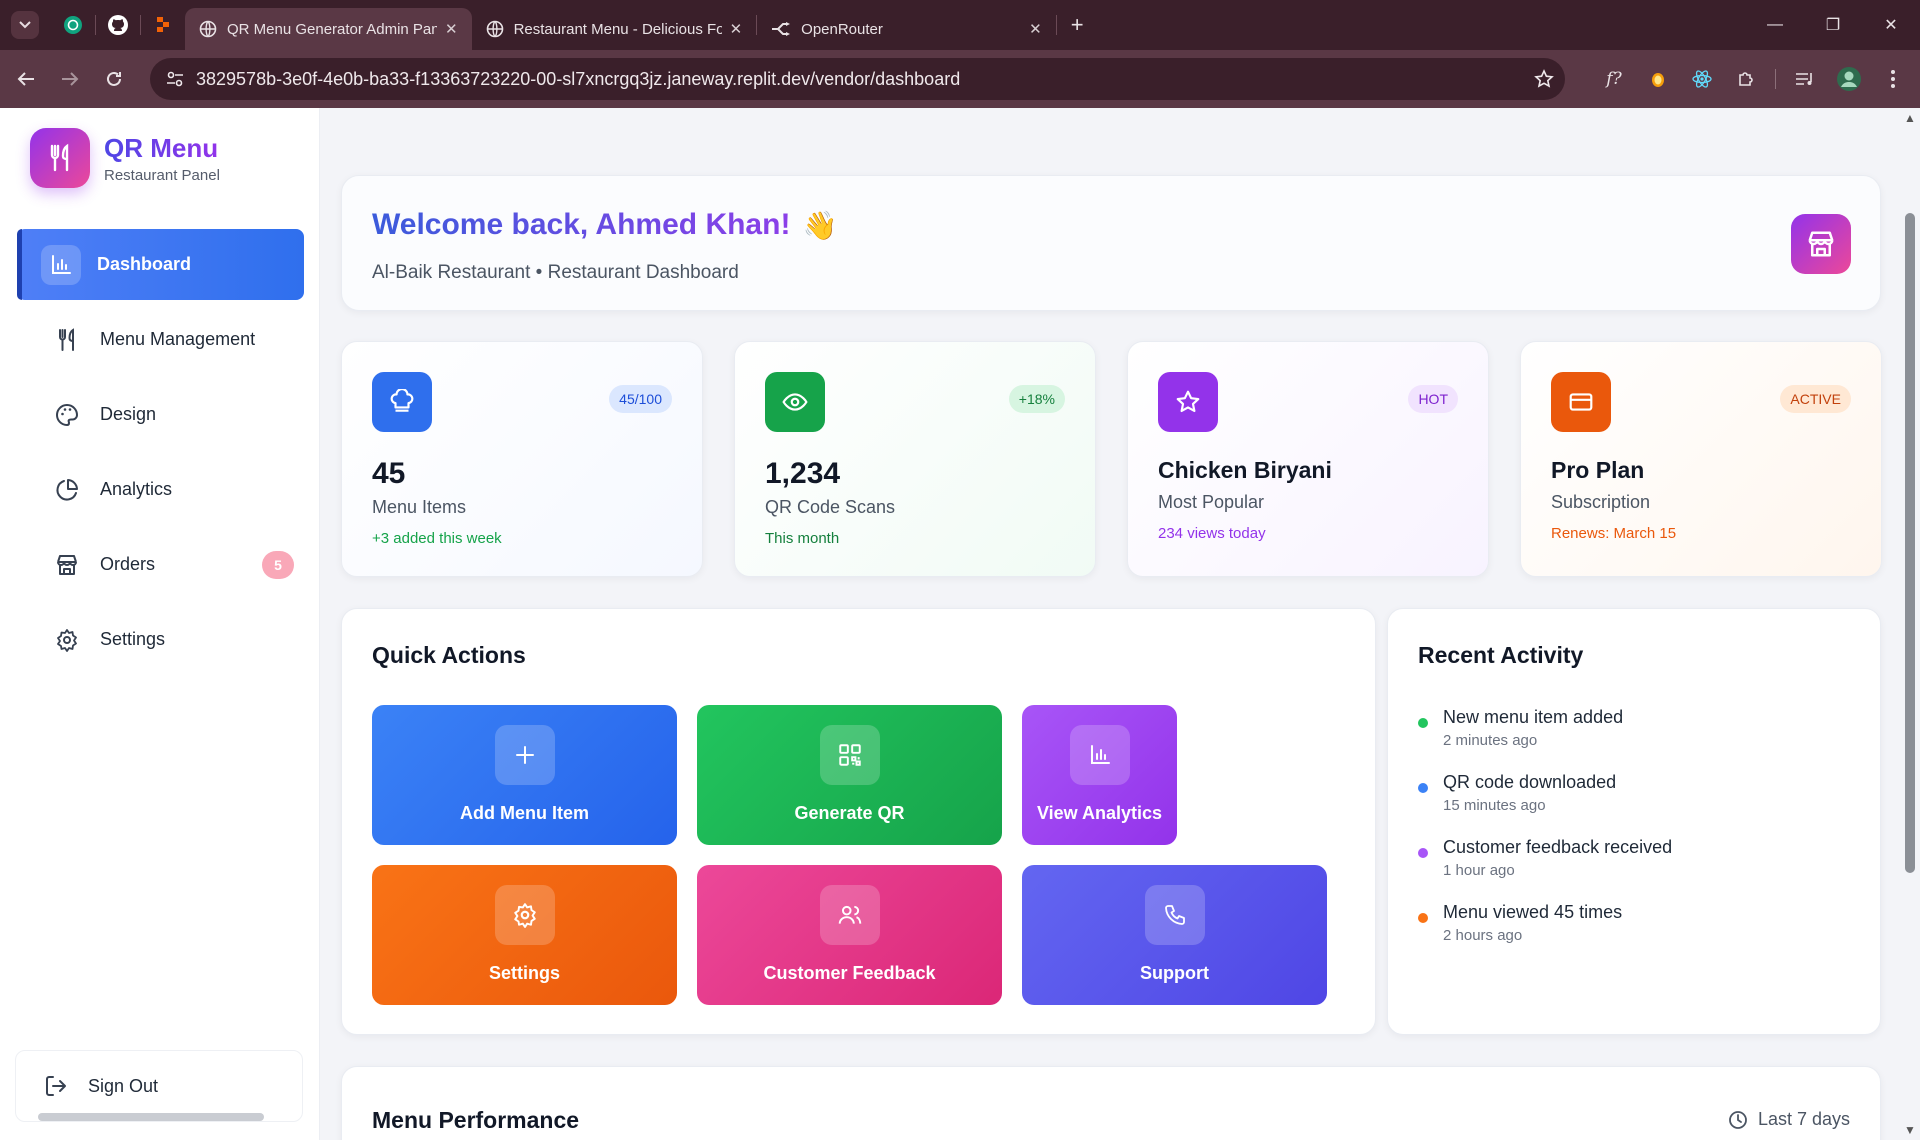 This screenshot has width=1920, height=1140. What do you see at coordinates (1174, 935) in the screenshot?
I see `support-button: Support` at bounding box center [1174, 935].